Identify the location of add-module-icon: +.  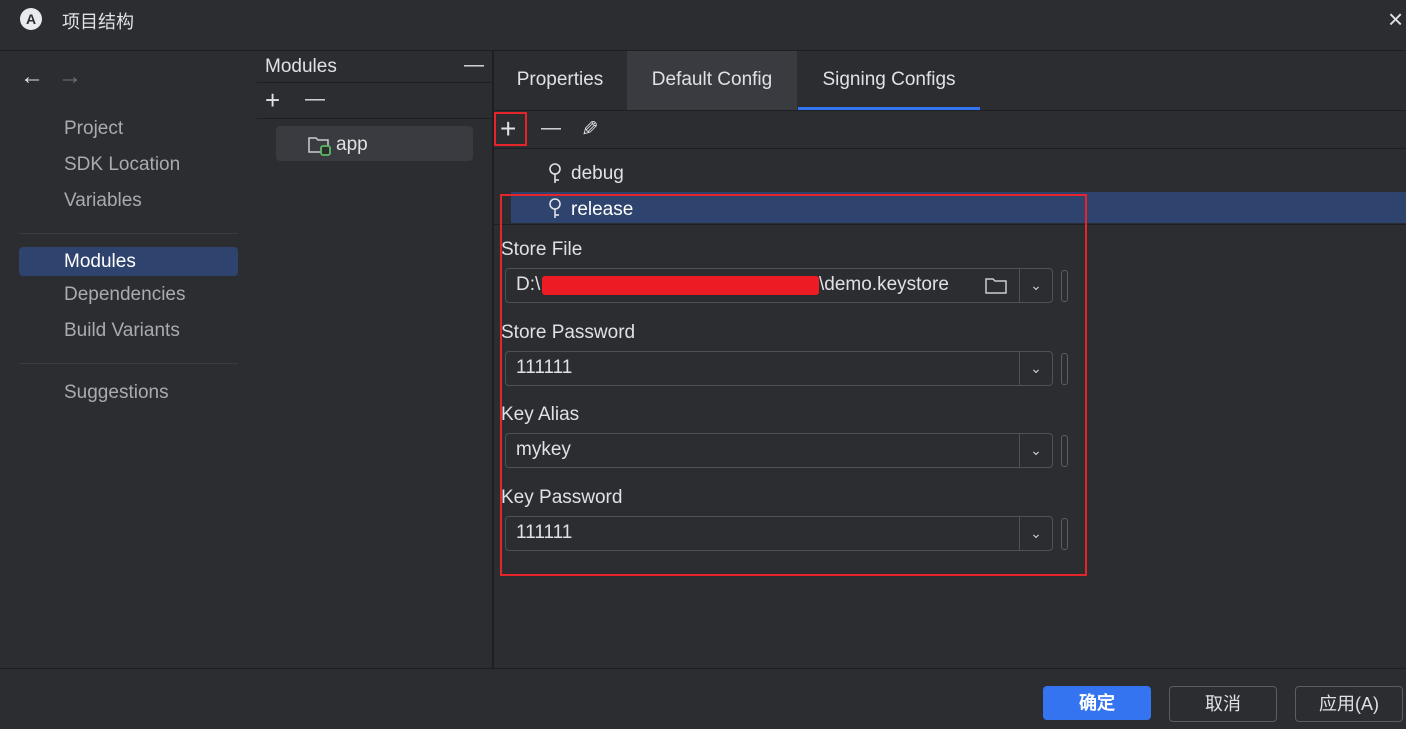
(272, 100).